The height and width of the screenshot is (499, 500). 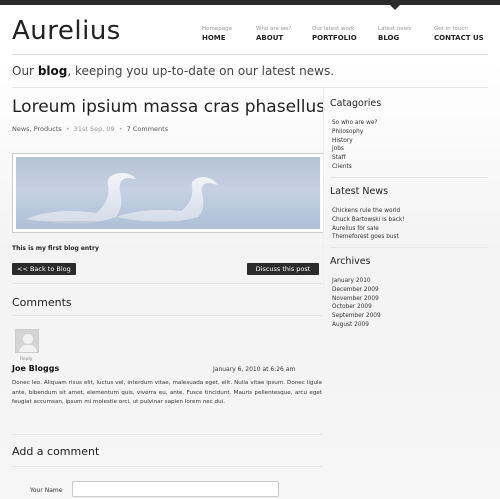 What do you see at coordinates (354, 149) in the screenshot?
I see `sidebar-link: Jobs` at bounding box center [354, 149].